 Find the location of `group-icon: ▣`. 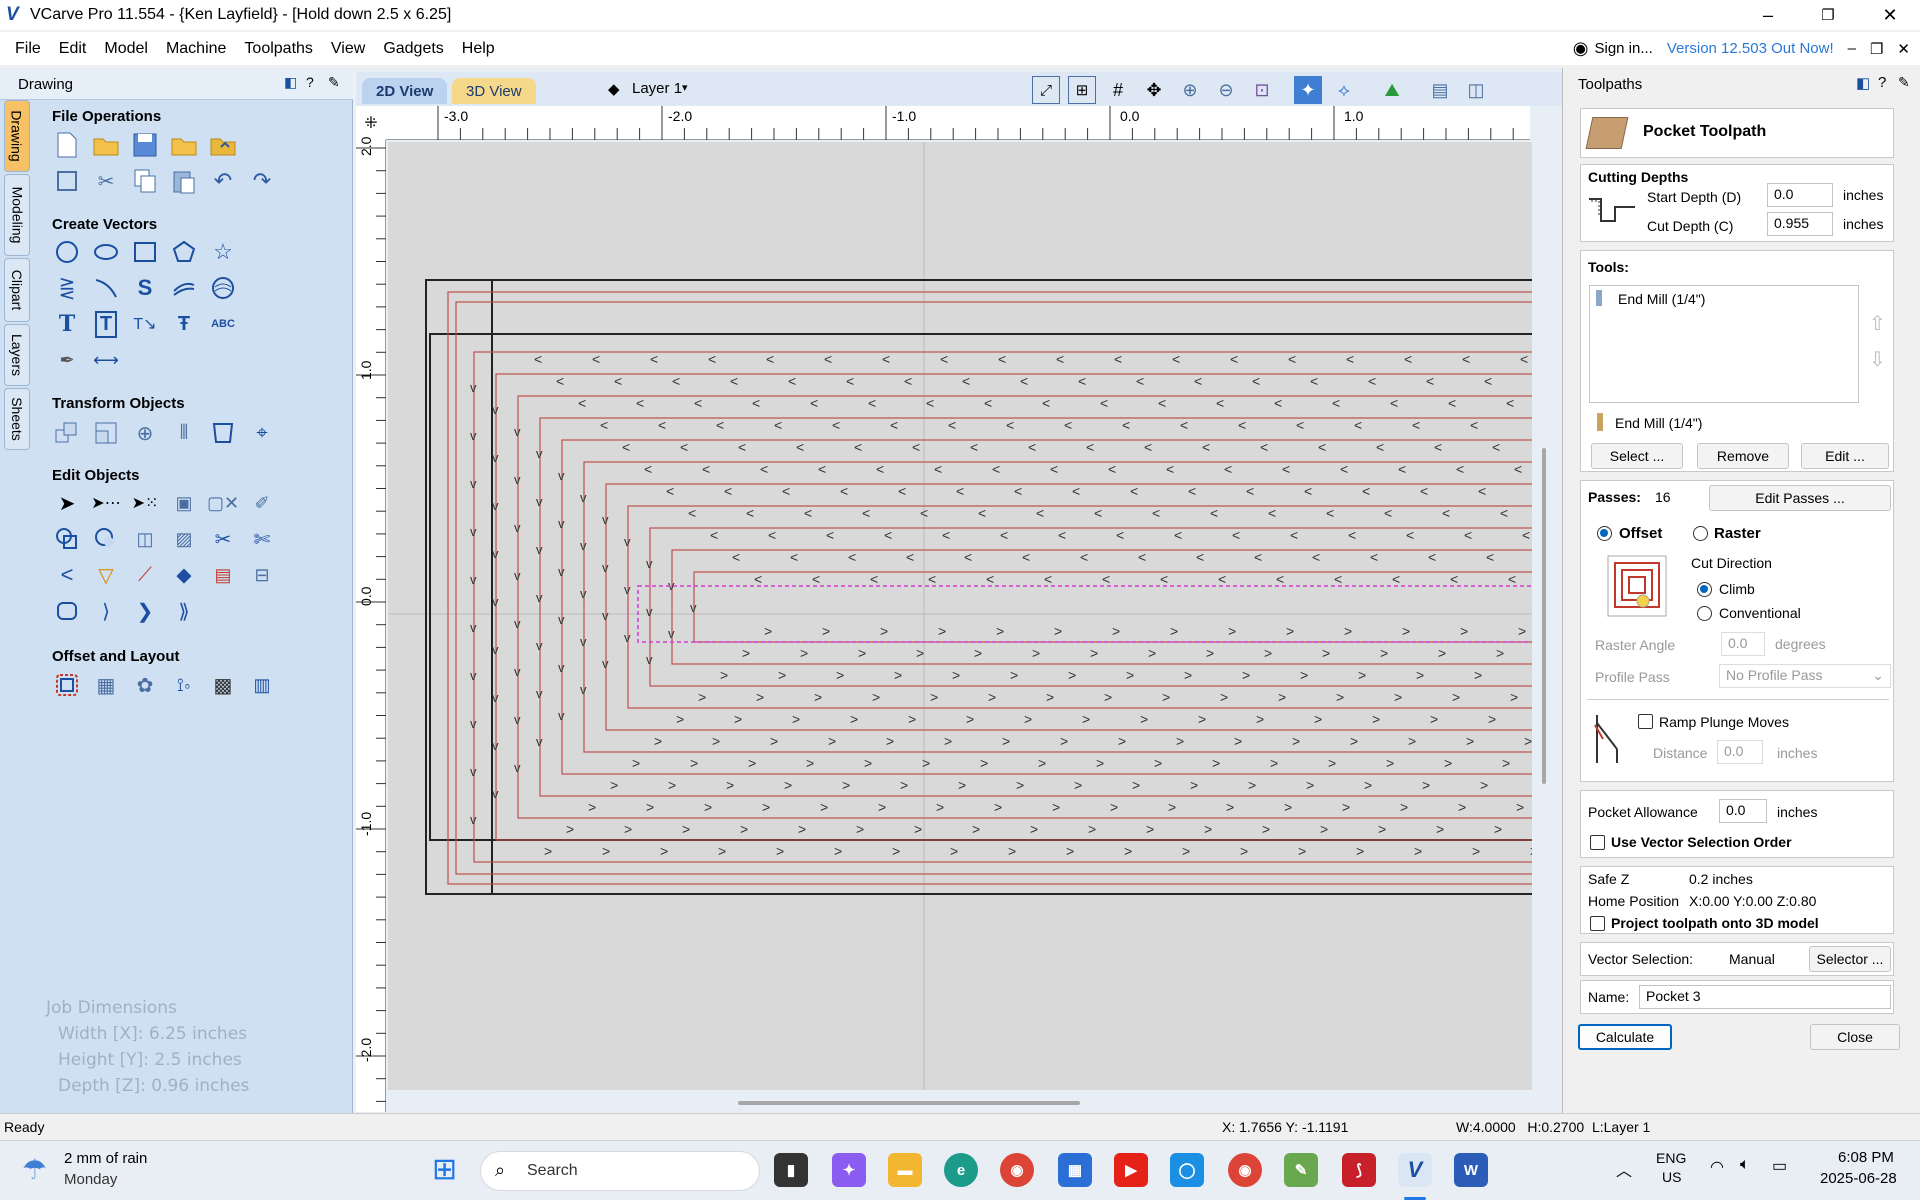

group-icon: ▣ is located at coordinates (184, 503).